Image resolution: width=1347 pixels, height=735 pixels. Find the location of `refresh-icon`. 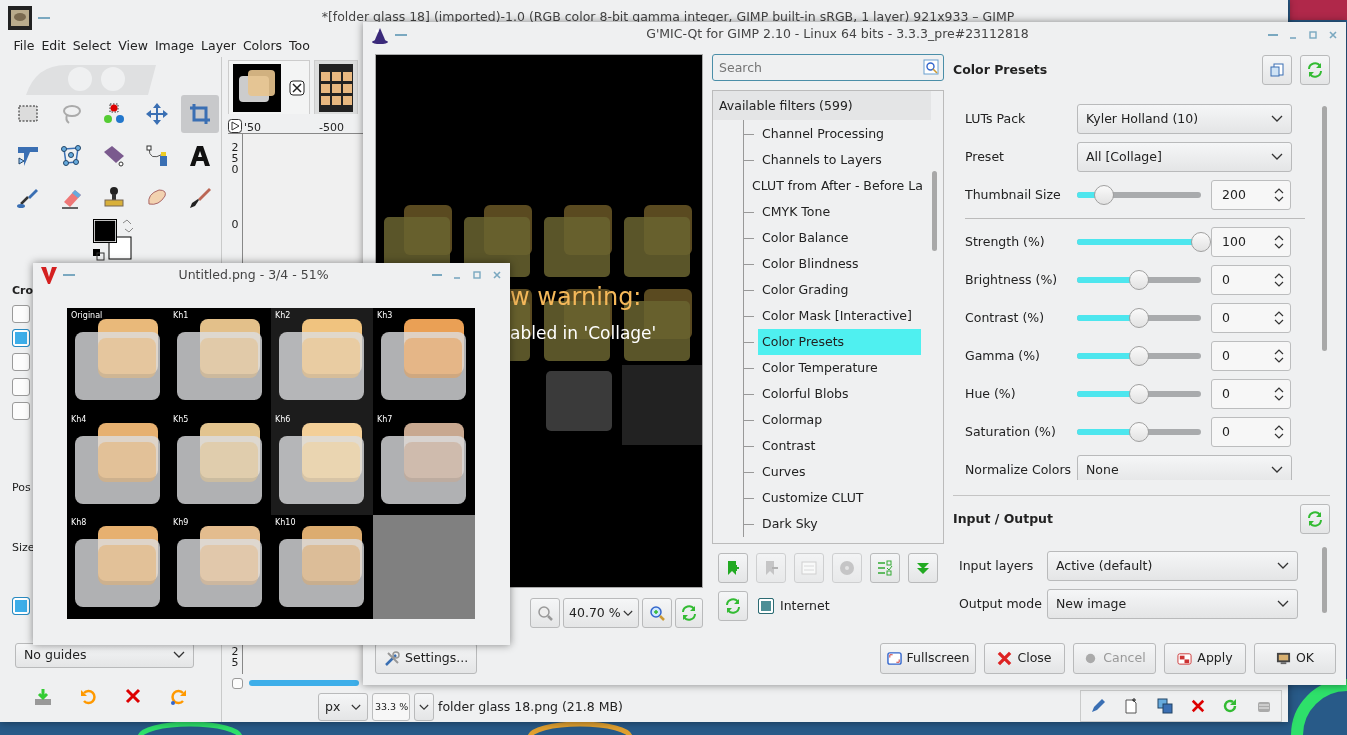

refresh-icon is located at coordinates (1230, 706).